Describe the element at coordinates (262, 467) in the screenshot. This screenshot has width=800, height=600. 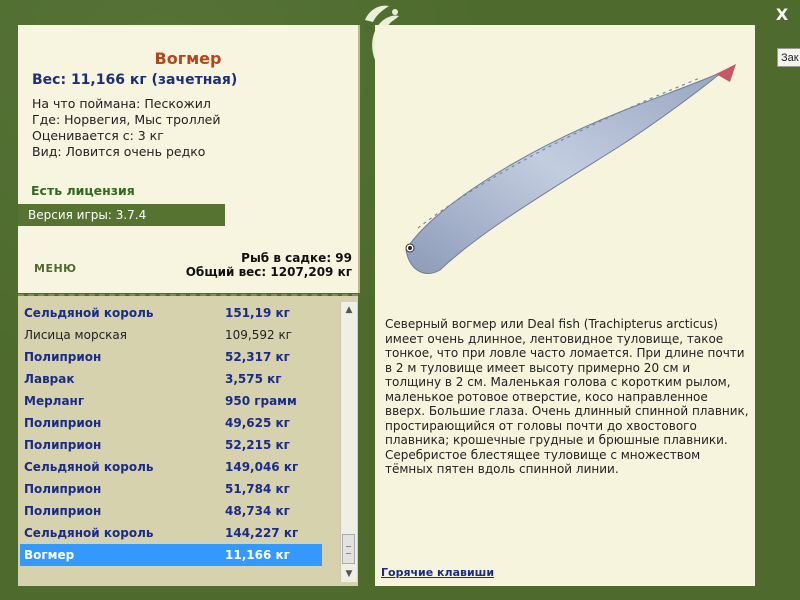
I see `catch-fish-weight: 149,046 кг` at that location.